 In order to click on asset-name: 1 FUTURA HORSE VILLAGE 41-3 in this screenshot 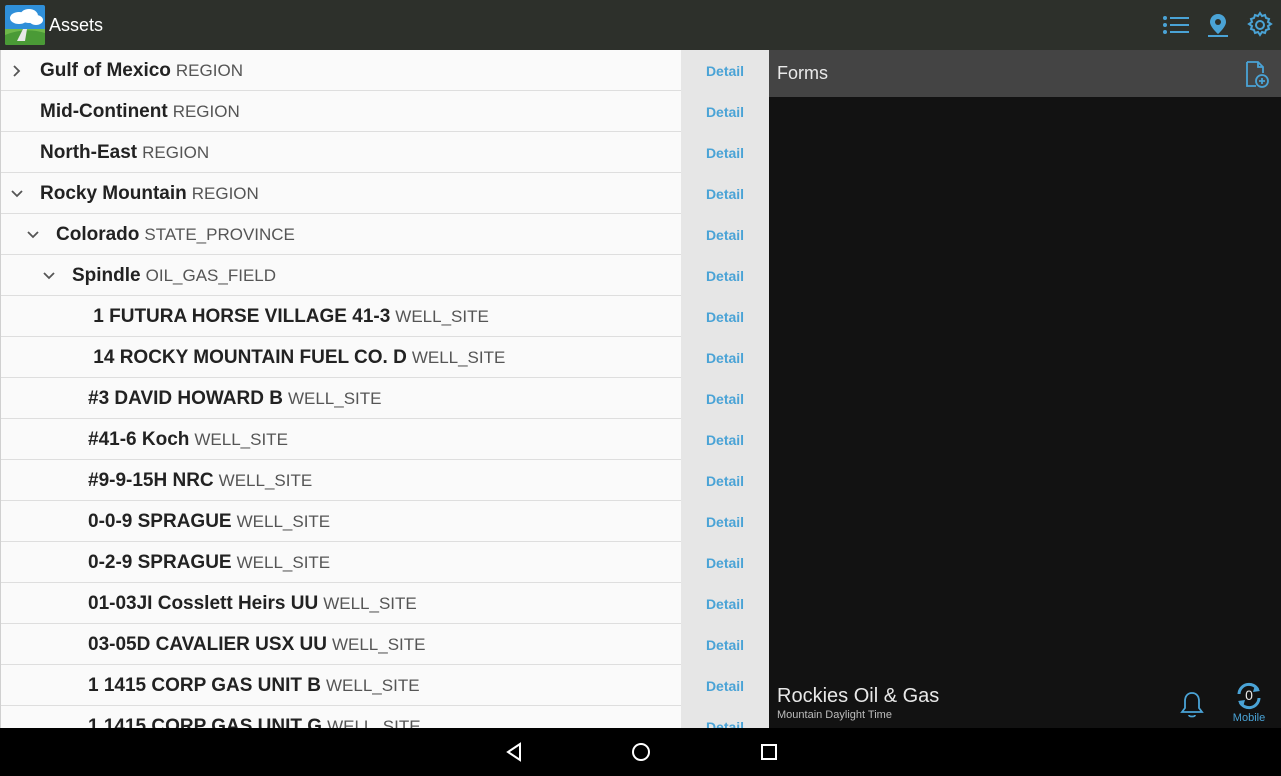, I will do `click(239, 316)`.